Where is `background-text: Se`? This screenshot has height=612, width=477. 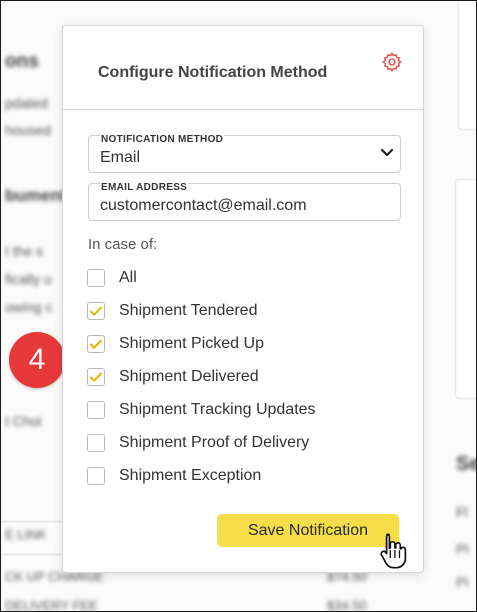
background-text: Se is located at coordinates (466, 464).